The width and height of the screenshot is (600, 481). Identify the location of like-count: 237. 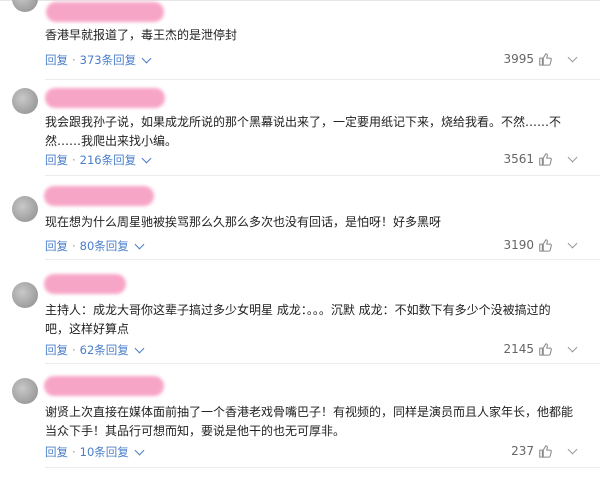
(522, 451).